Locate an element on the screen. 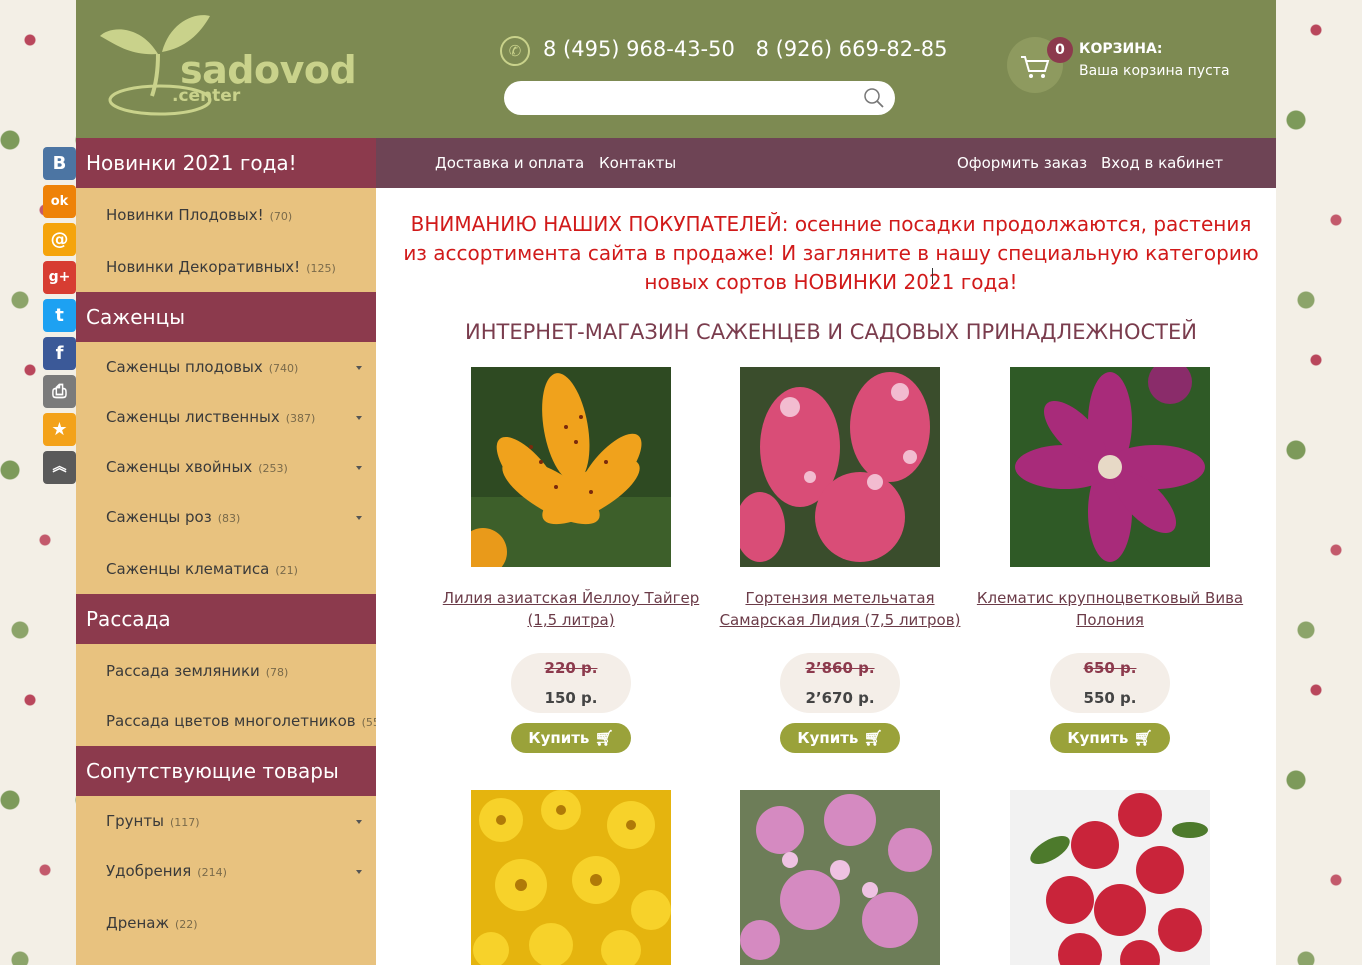 Image resolution: width=1362 pixels, height=965 pixels. sidebar-item-new-fruit: Новинки Плодовых! (70) is located at coordinates (241, 218).